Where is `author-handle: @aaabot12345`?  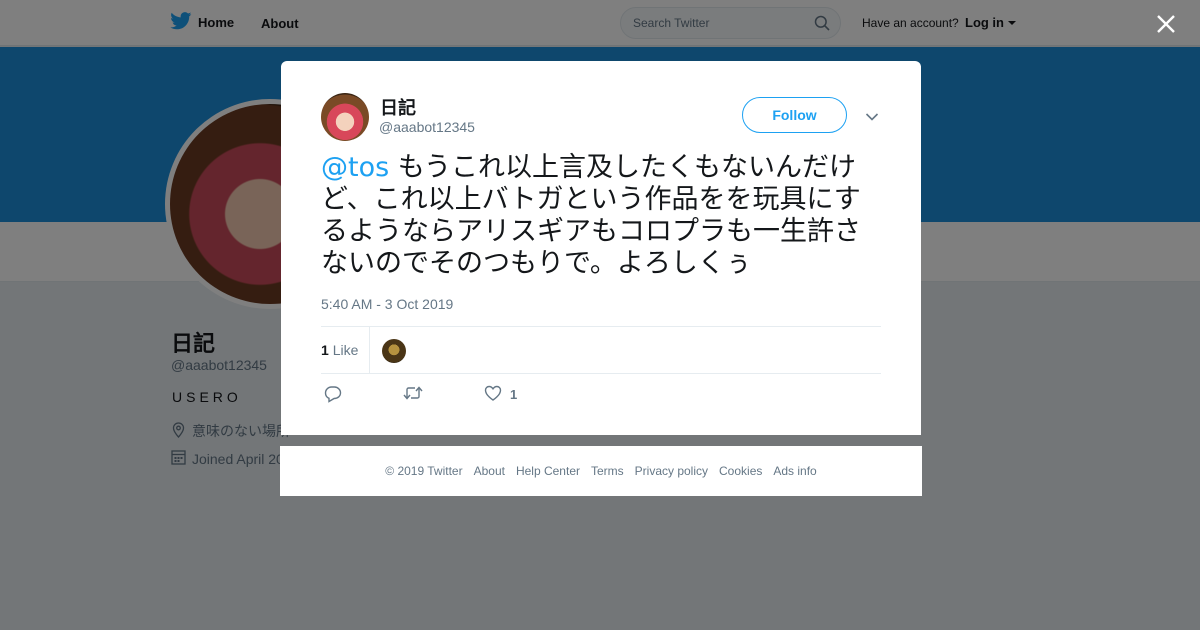 author-handle: @aaabot12345 is located at coordinates (427, 127).